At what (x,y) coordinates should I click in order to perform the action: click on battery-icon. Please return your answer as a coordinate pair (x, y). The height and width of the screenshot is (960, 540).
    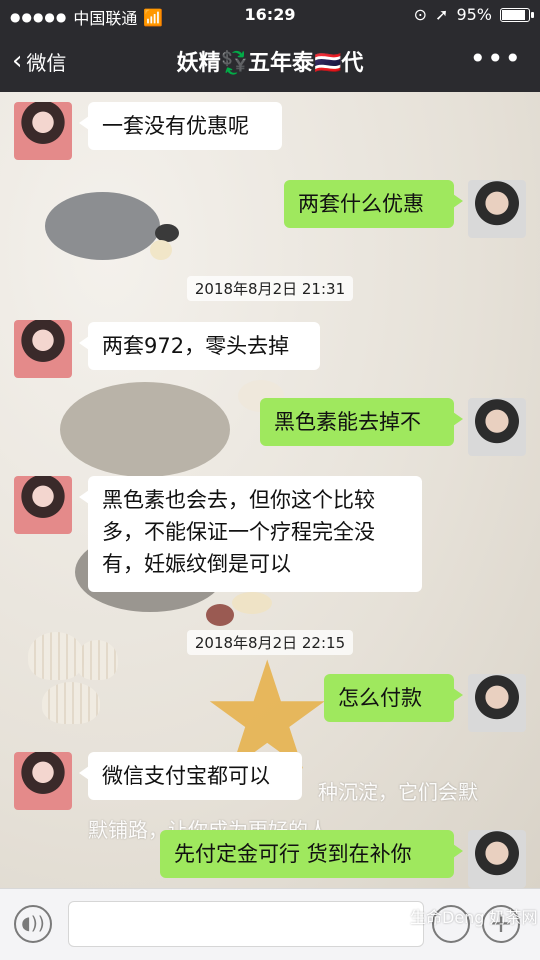
    Looking at the image, I should click on (517, 14).